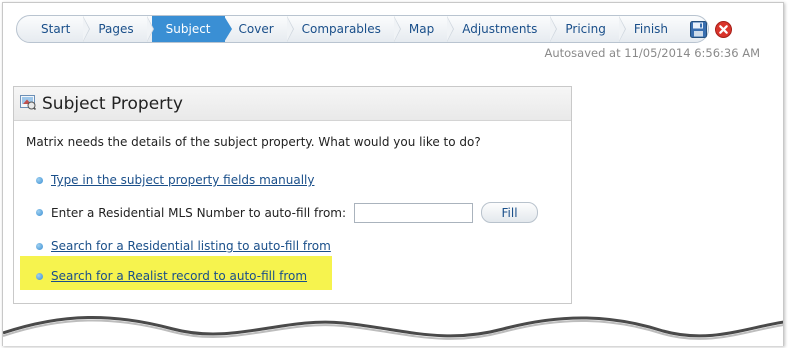 Image resolution: width=788 pixels, height=348 pixels. Describe the element at coordinates (589, 29) in the screenshot. I see `wizard-step-pricing: Pricing` at that location.